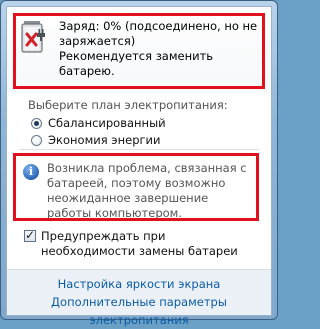  Describe the element at coordinates (128, 105) in the screenshot. I see `plan-label: Выберите план электропитания:` at that location.